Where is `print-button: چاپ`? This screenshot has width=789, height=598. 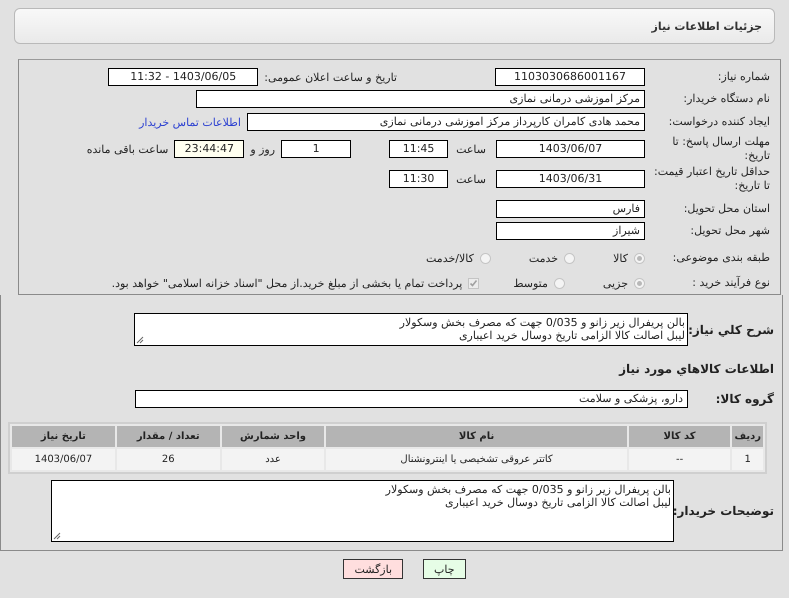 print-button: چاپ is located at coordinates (444, 569).